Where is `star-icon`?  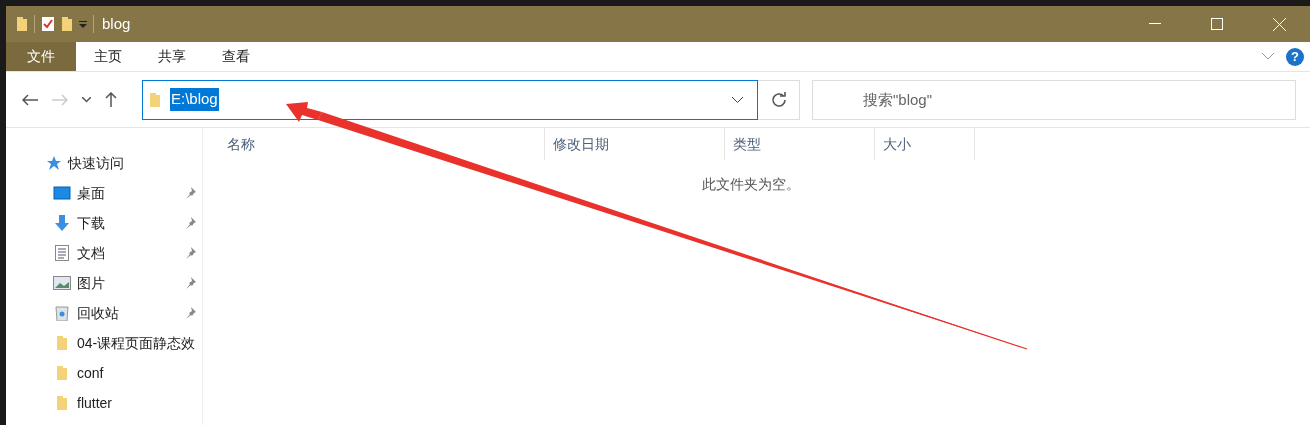
star-icon is located at coordinates (53, 163).